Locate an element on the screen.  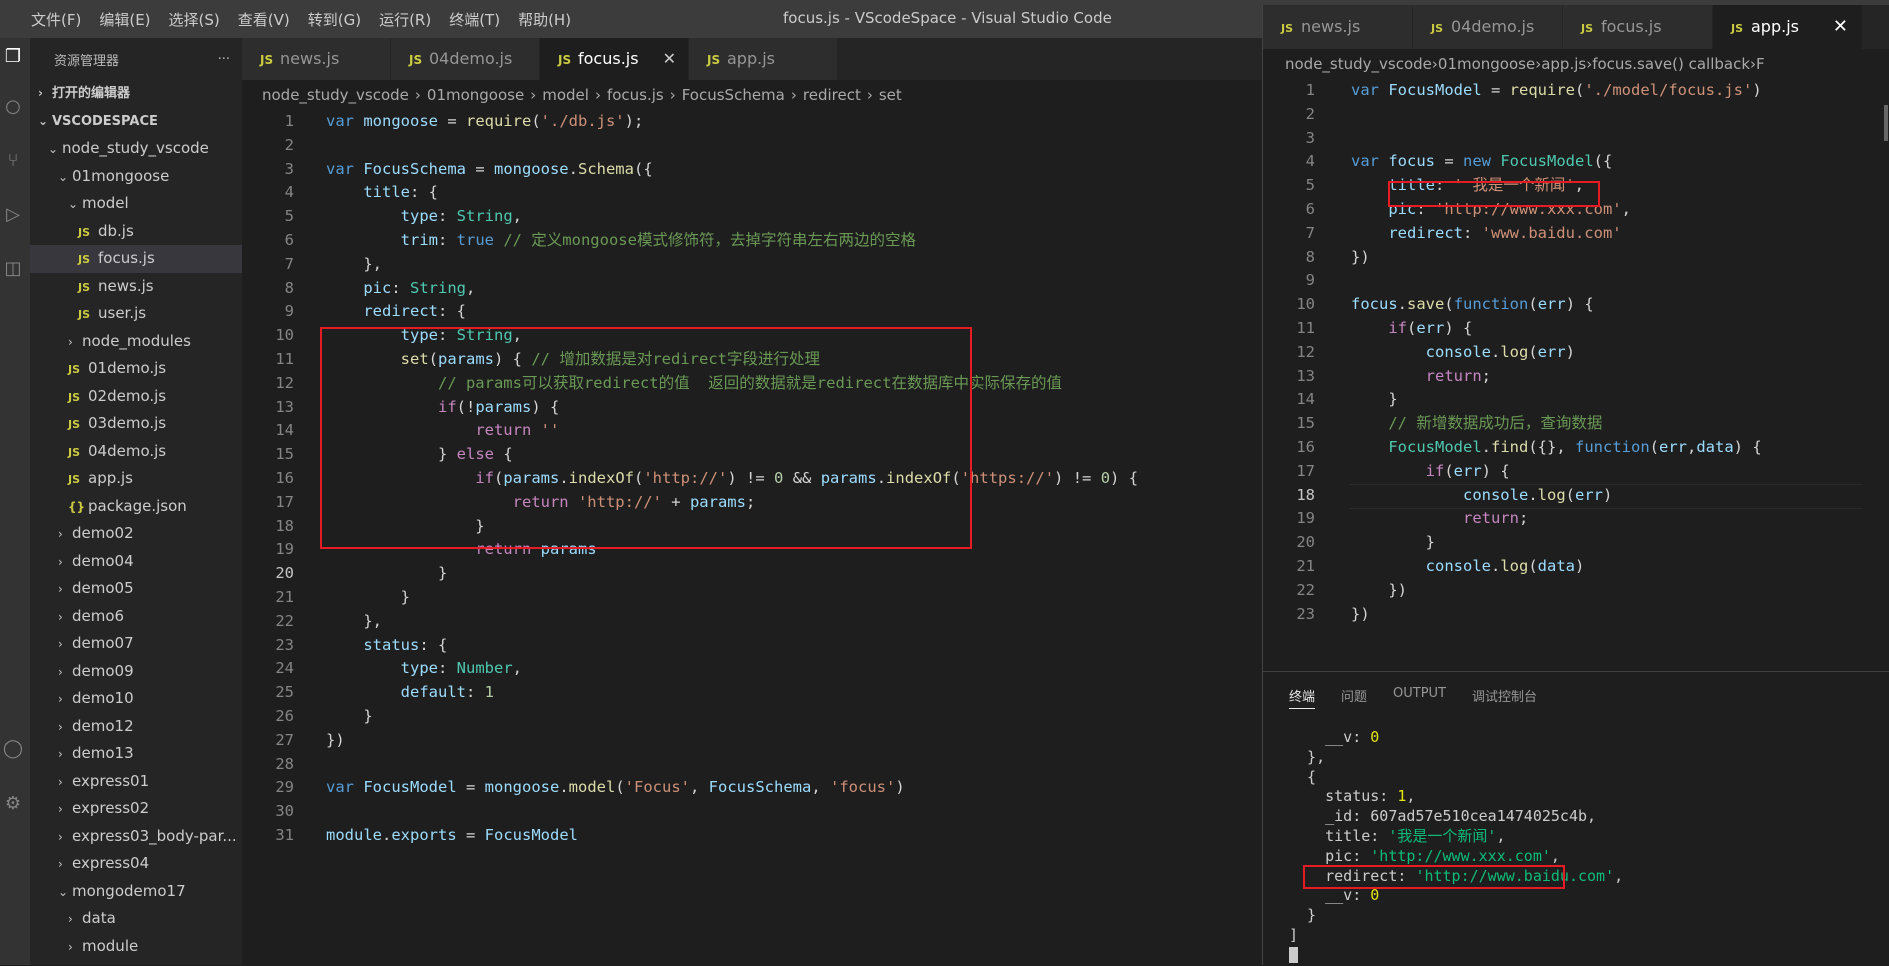
tree-item: {} package.json is located at coordinates (136, 507).